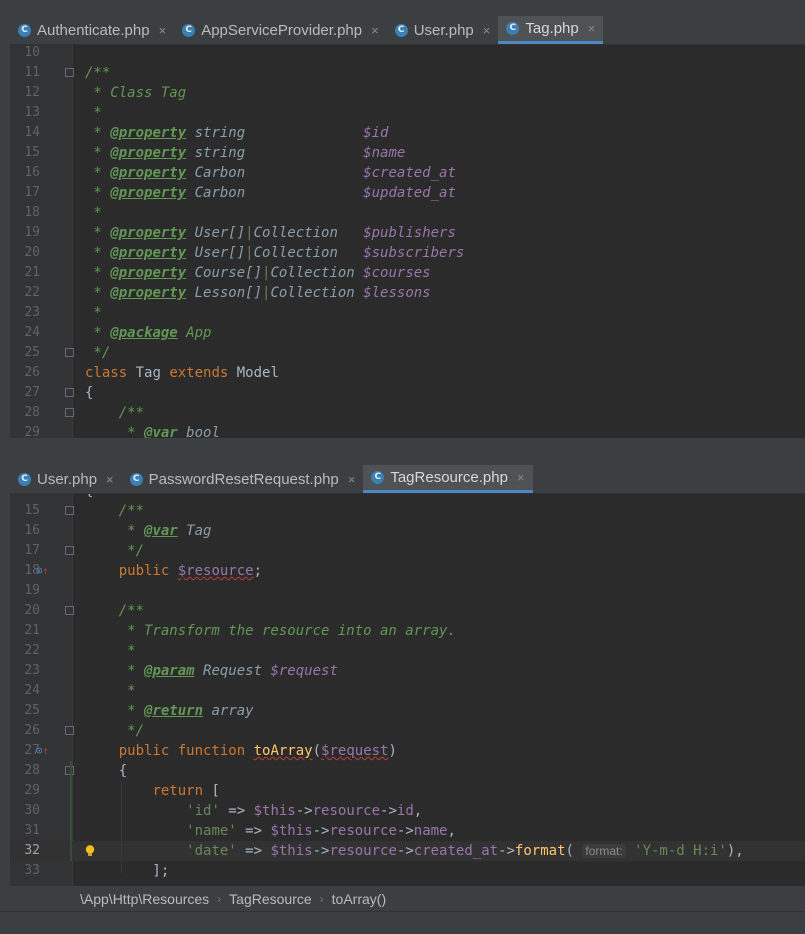  What do you see at coordinates (407, 93) in the screenshot?
I see `code-line: 12 * Class Tag` at bounding box center [407, 93].